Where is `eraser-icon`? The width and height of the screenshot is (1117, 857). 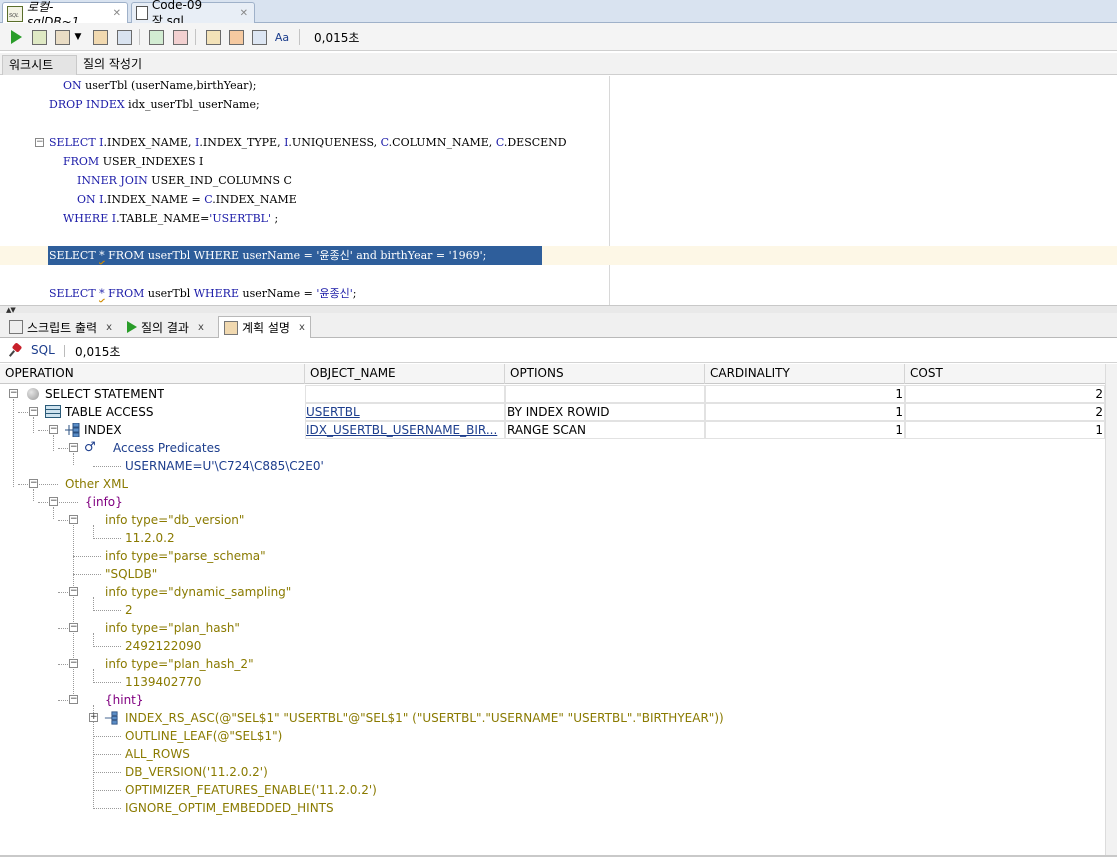
eraser-icon is located at coordinates (236, 37).